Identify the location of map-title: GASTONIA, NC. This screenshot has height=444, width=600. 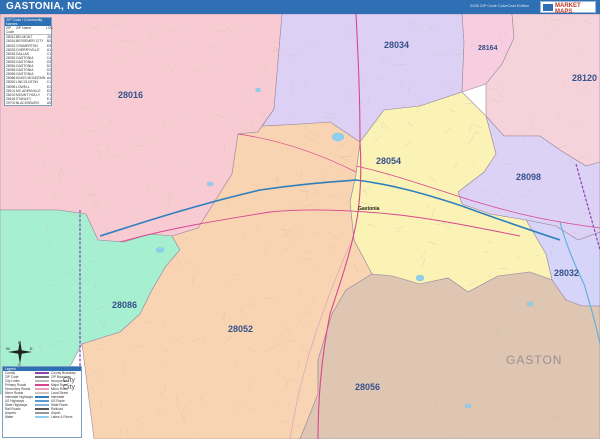
(44, 6).